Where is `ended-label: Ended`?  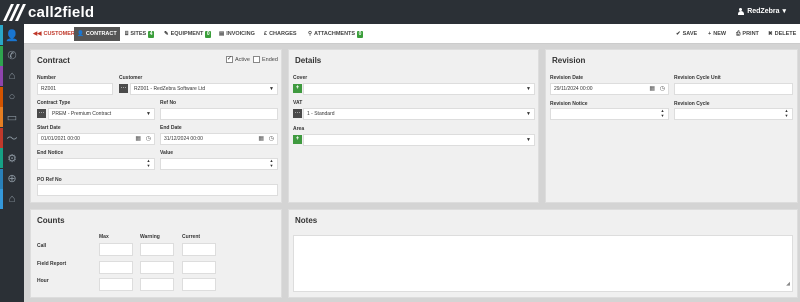 ended-label: Ended is located at coordinates (270, 59).